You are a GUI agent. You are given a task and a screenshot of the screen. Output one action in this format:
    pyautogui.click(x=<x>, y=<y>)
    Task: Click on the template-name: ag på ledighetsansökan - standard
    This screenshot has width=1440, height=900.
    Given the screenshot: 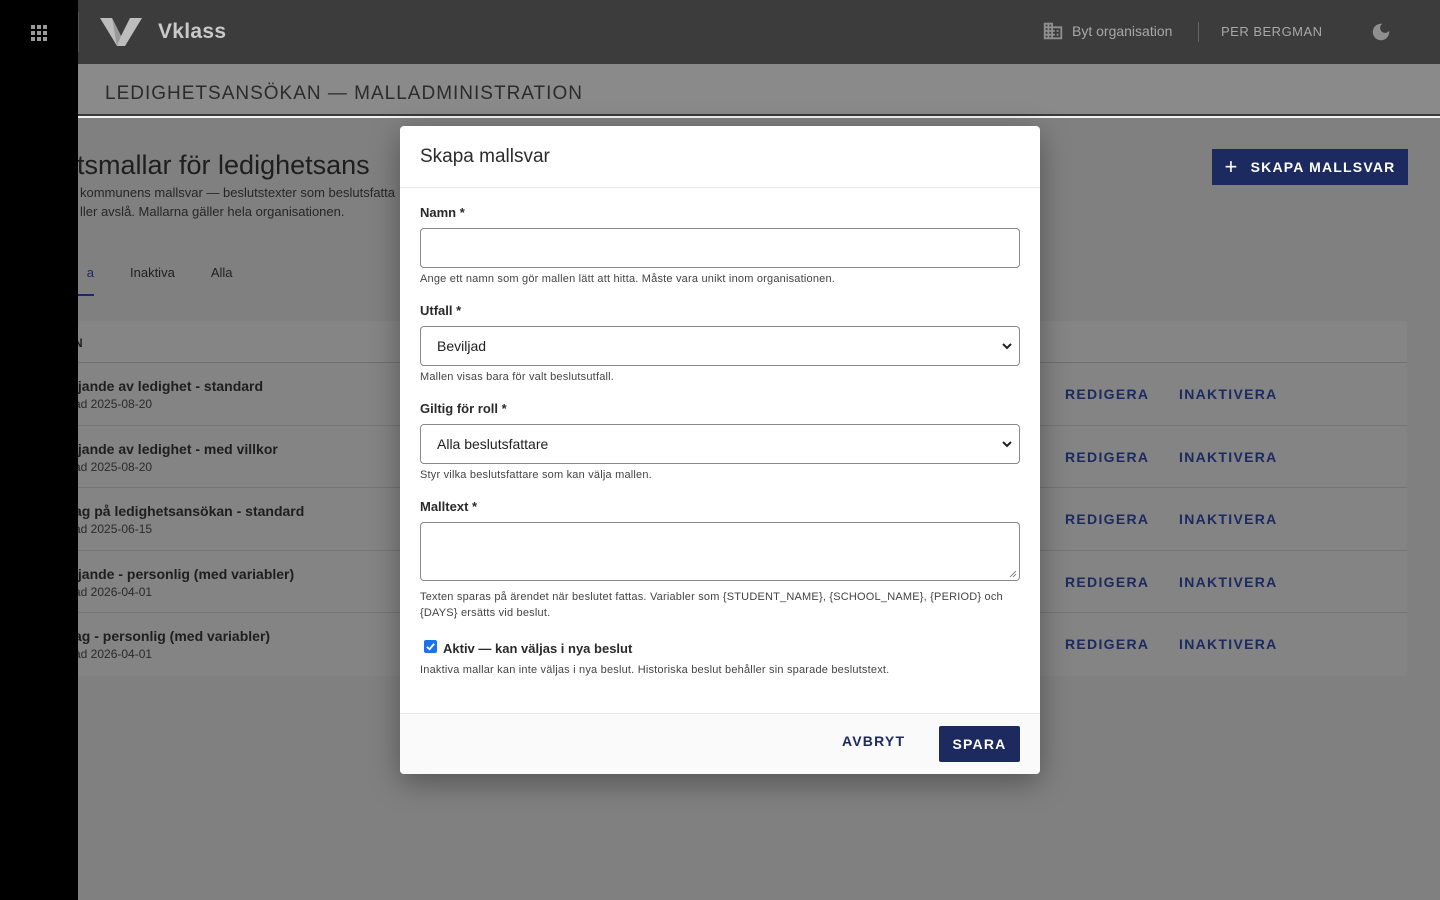 What is the action you would take?
    pyautogui.click(x=191, y=511)
    